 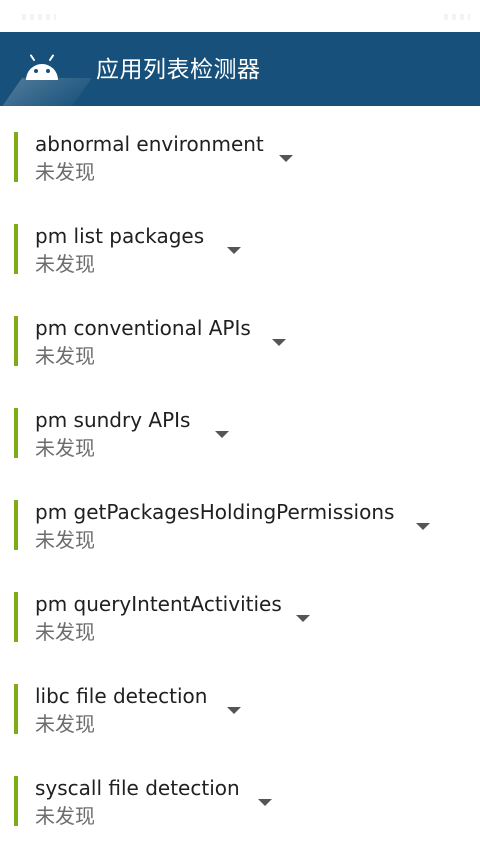 I want to click on app-bar: 应用列表检测器, so click(x=240, y=69).